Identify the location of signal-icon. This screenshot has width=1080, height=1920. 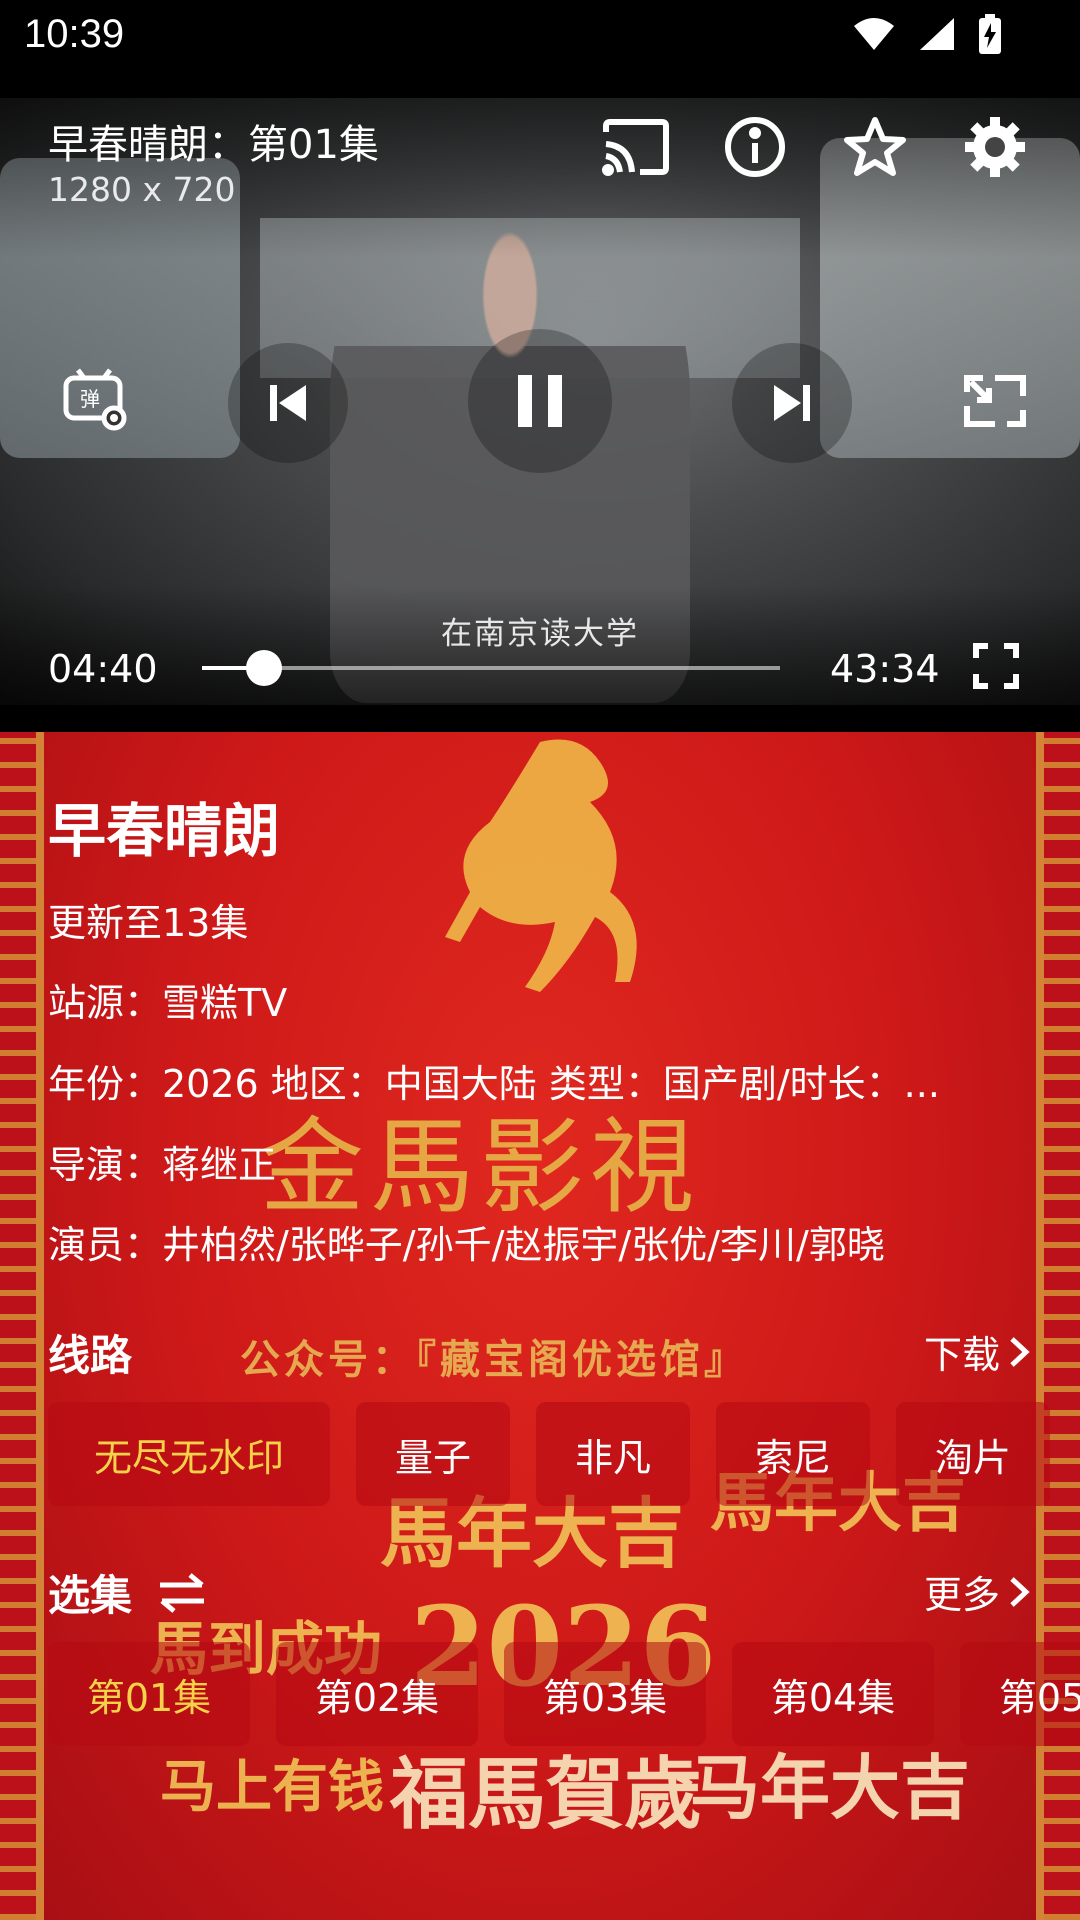
(937, 34).